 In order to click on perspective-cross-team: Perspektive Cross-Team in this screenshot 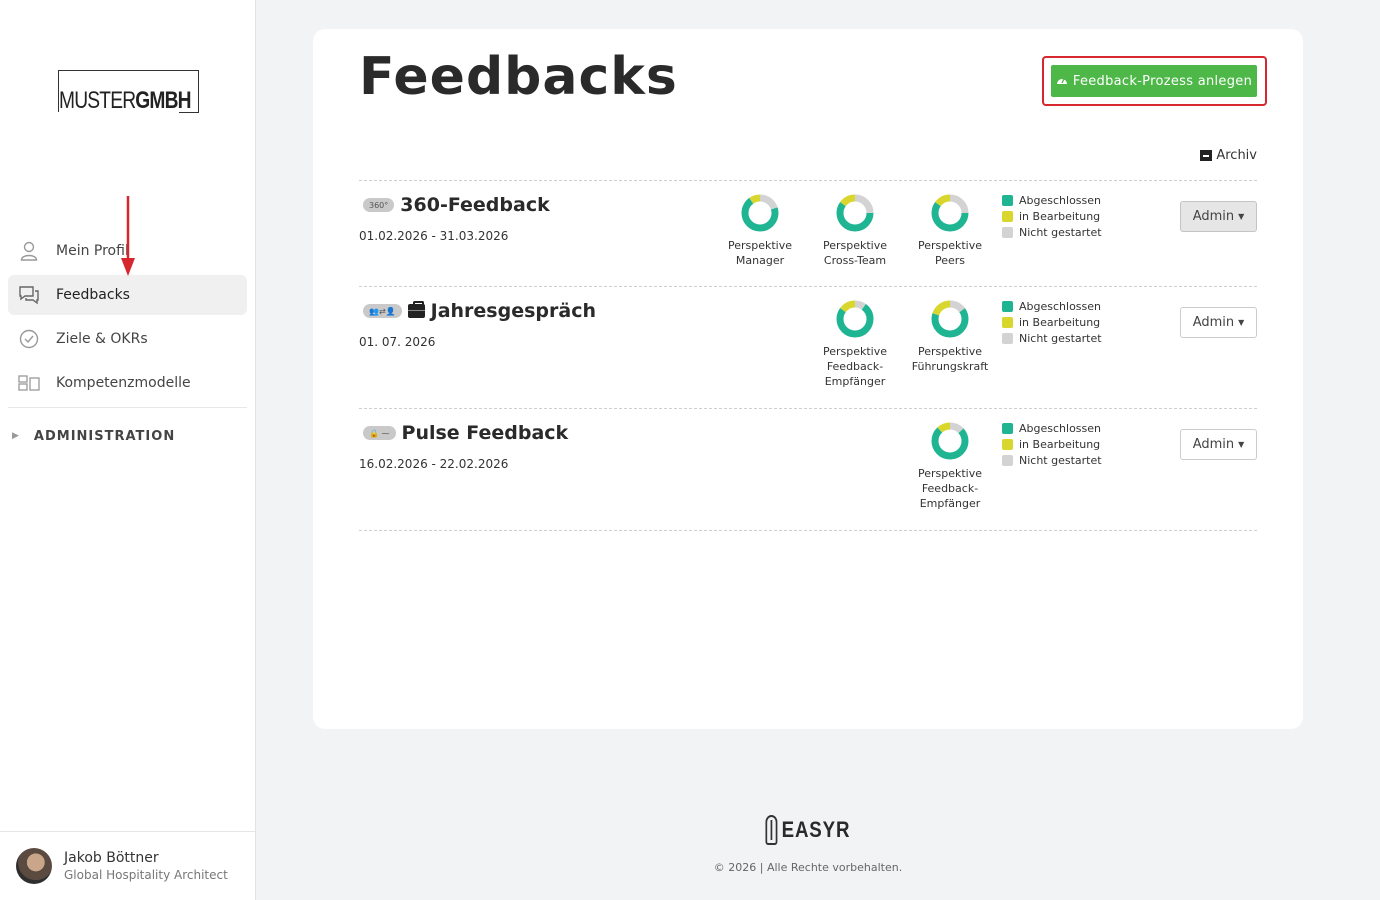, I will do `click(855, 230)`.